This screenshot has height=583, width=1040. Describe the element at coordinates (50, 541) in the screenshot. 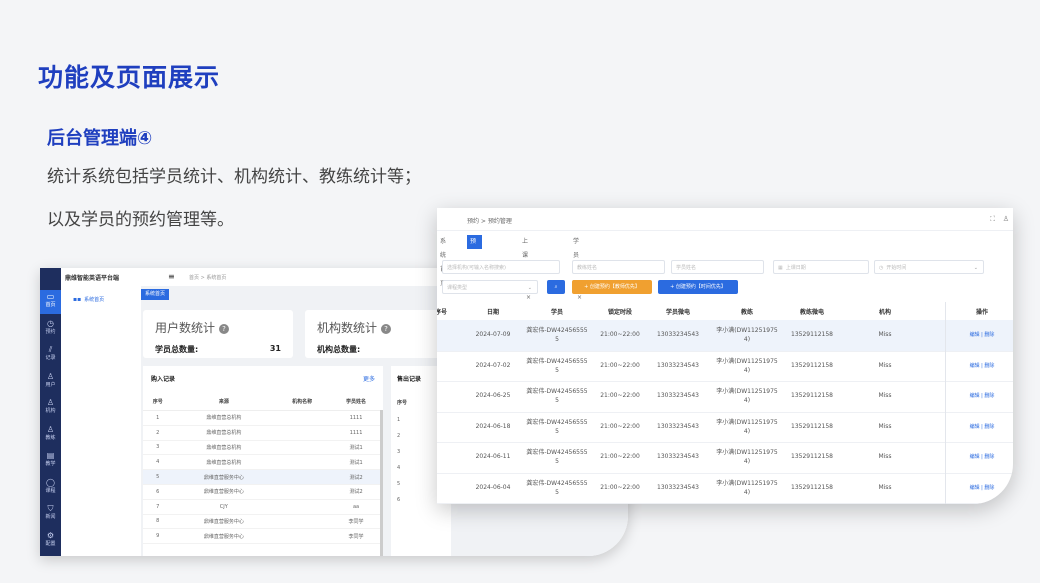

I see `sidebar-item-配置: ⚙ 配置` at that location.